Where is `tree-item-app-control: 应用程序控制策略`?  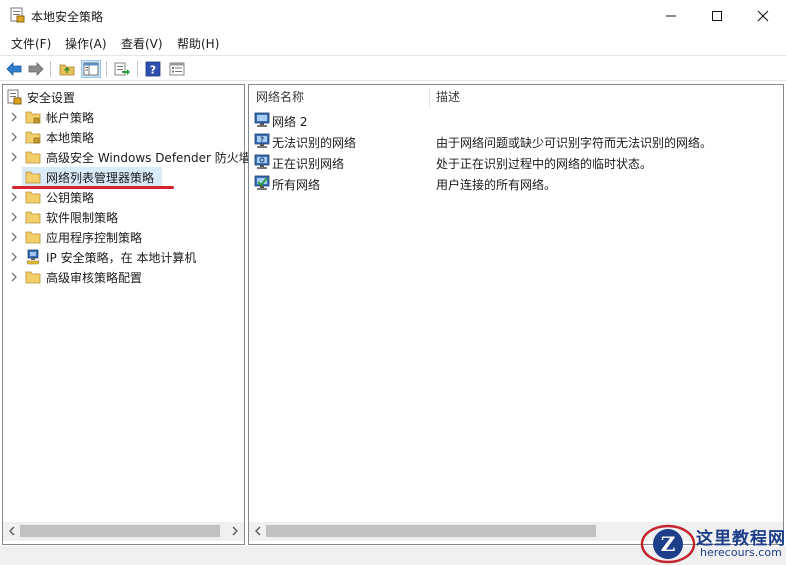
tree-item-app-control: 应用程序控制策略 is located at coordinates (123, 237).